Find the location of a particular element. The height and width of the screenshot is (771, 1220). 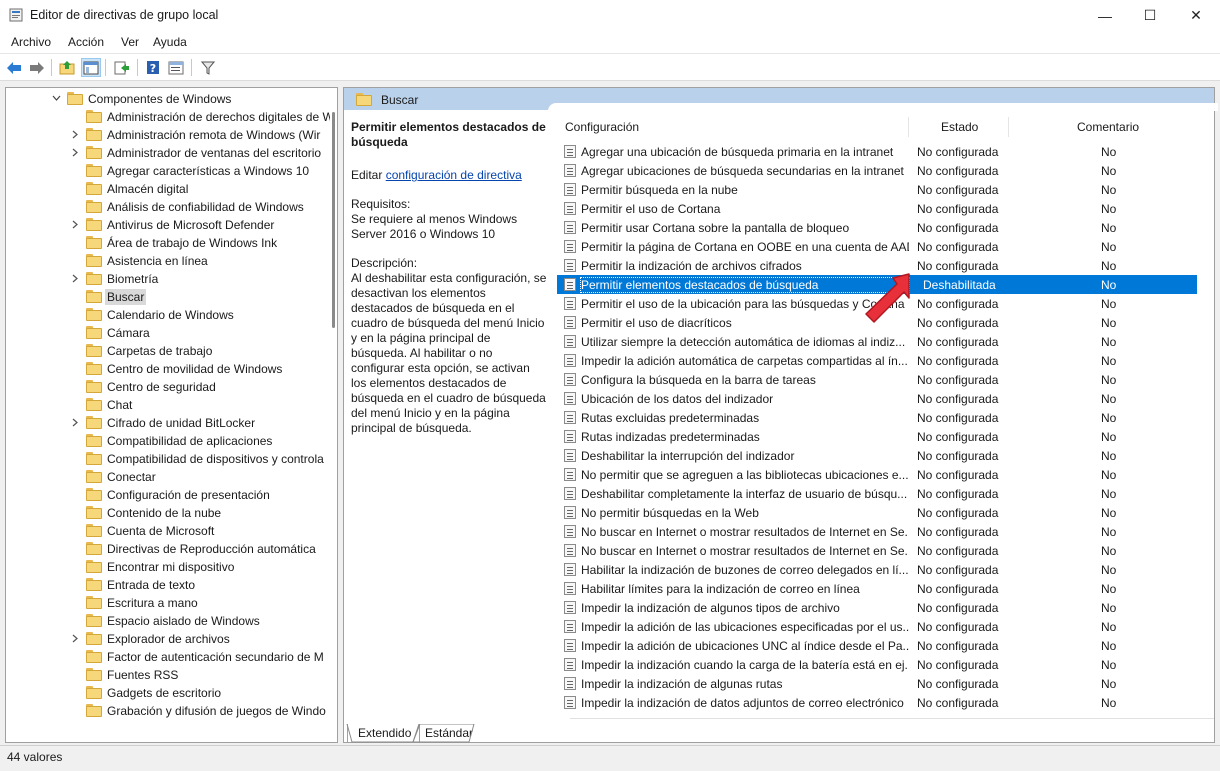

export-list-icon is located at coordinates (121, 67).